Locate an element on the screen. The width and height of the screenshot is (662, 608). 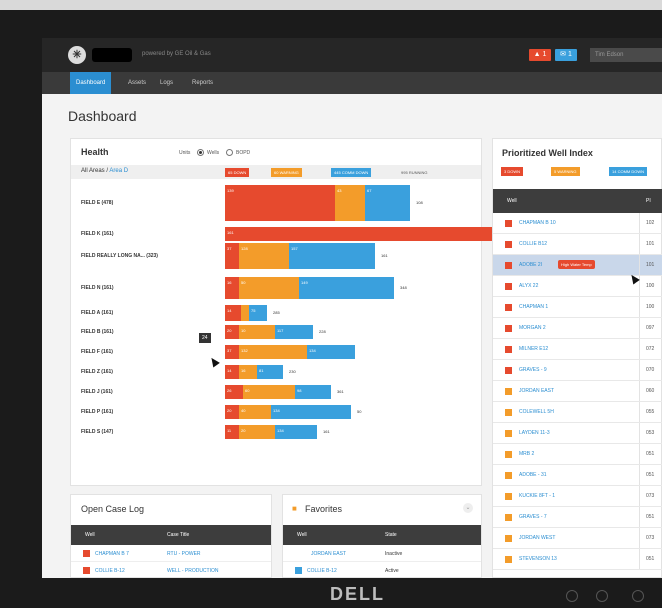
health-field-row: FIELD F (161) 37 132 134 is located at coordinates (276, 352).